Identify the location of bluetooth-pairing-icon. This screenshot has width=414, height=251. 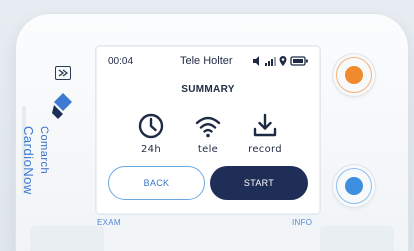
(63, 73).